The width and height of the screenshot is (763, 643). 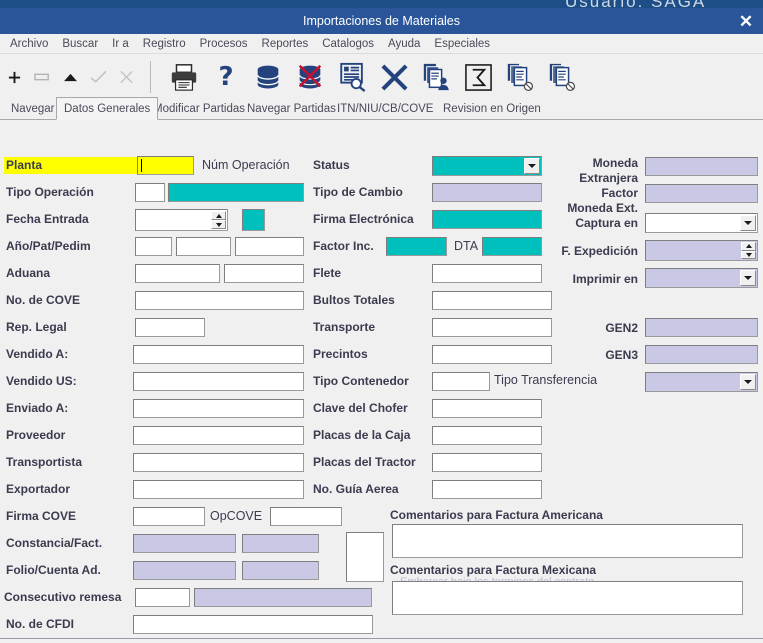 I want to click on label-opcove: OpCOVE, so click(x=236, y=516).